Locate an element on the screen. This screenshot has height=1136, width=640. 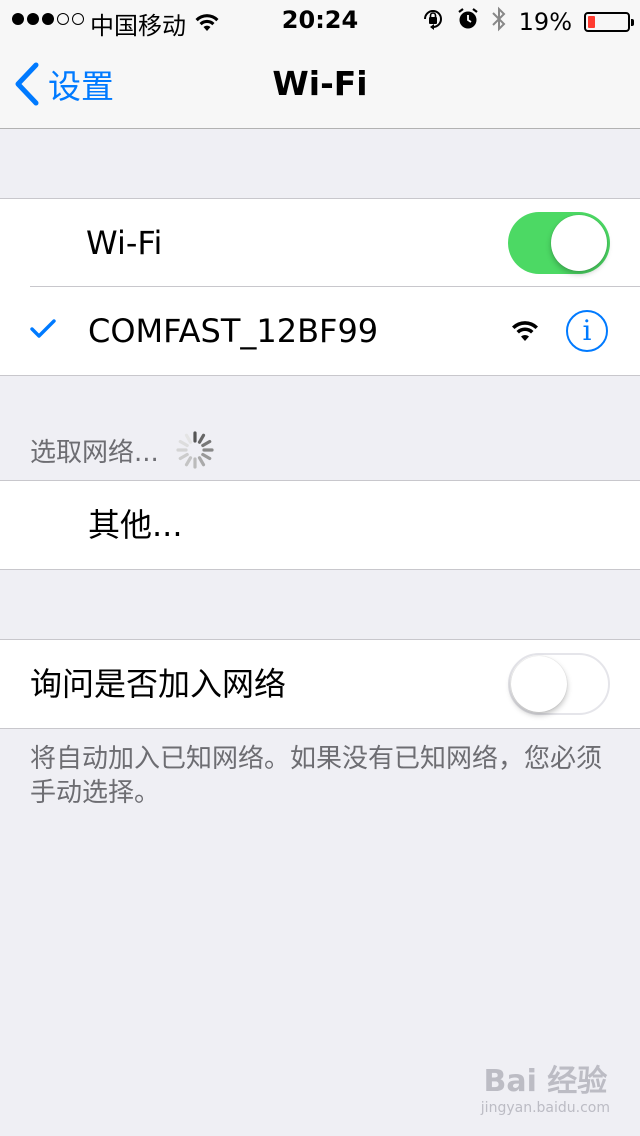
checkmark-icon is located at coordinates (43, 331).